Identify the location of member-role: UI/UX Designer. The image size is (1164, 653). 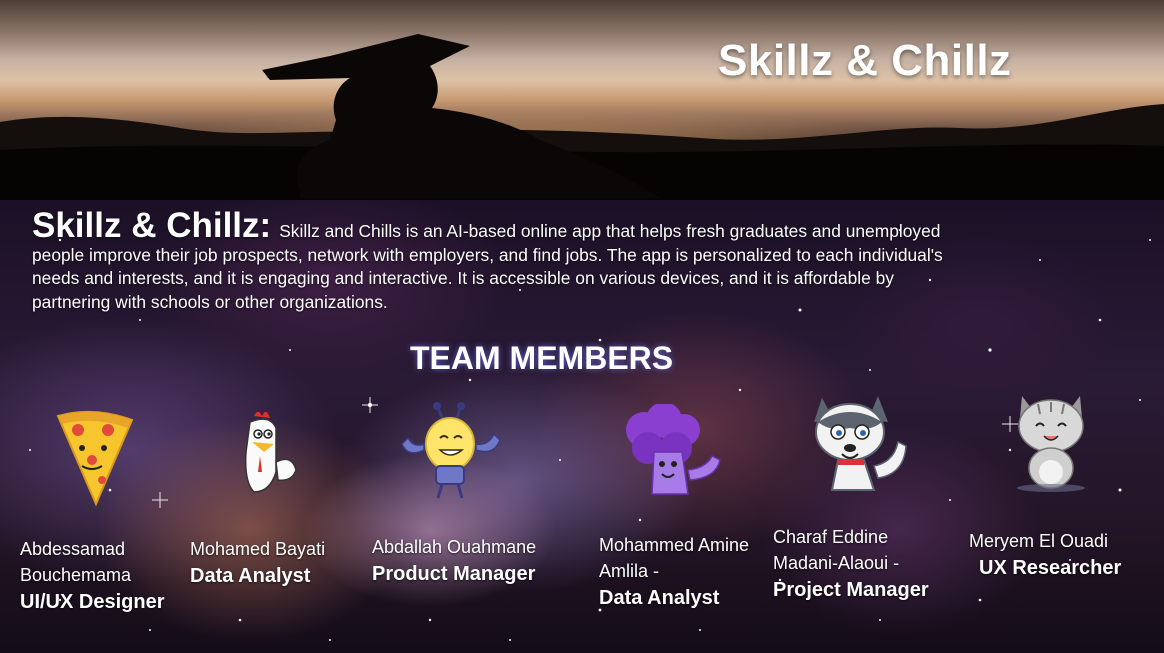
(92, 602).